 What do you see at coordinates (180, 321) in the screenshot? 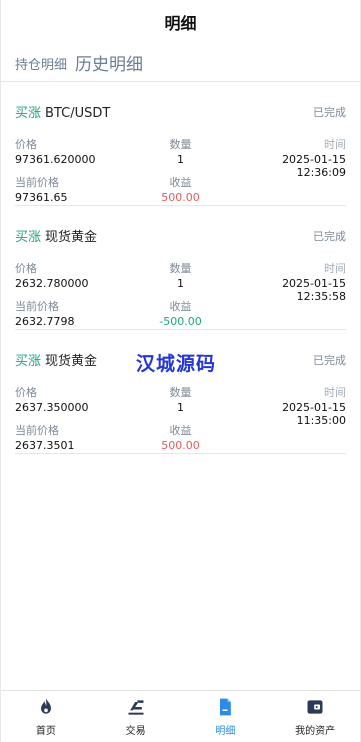
I see `profit-value: -500.00` at bounding box center [180, 321].